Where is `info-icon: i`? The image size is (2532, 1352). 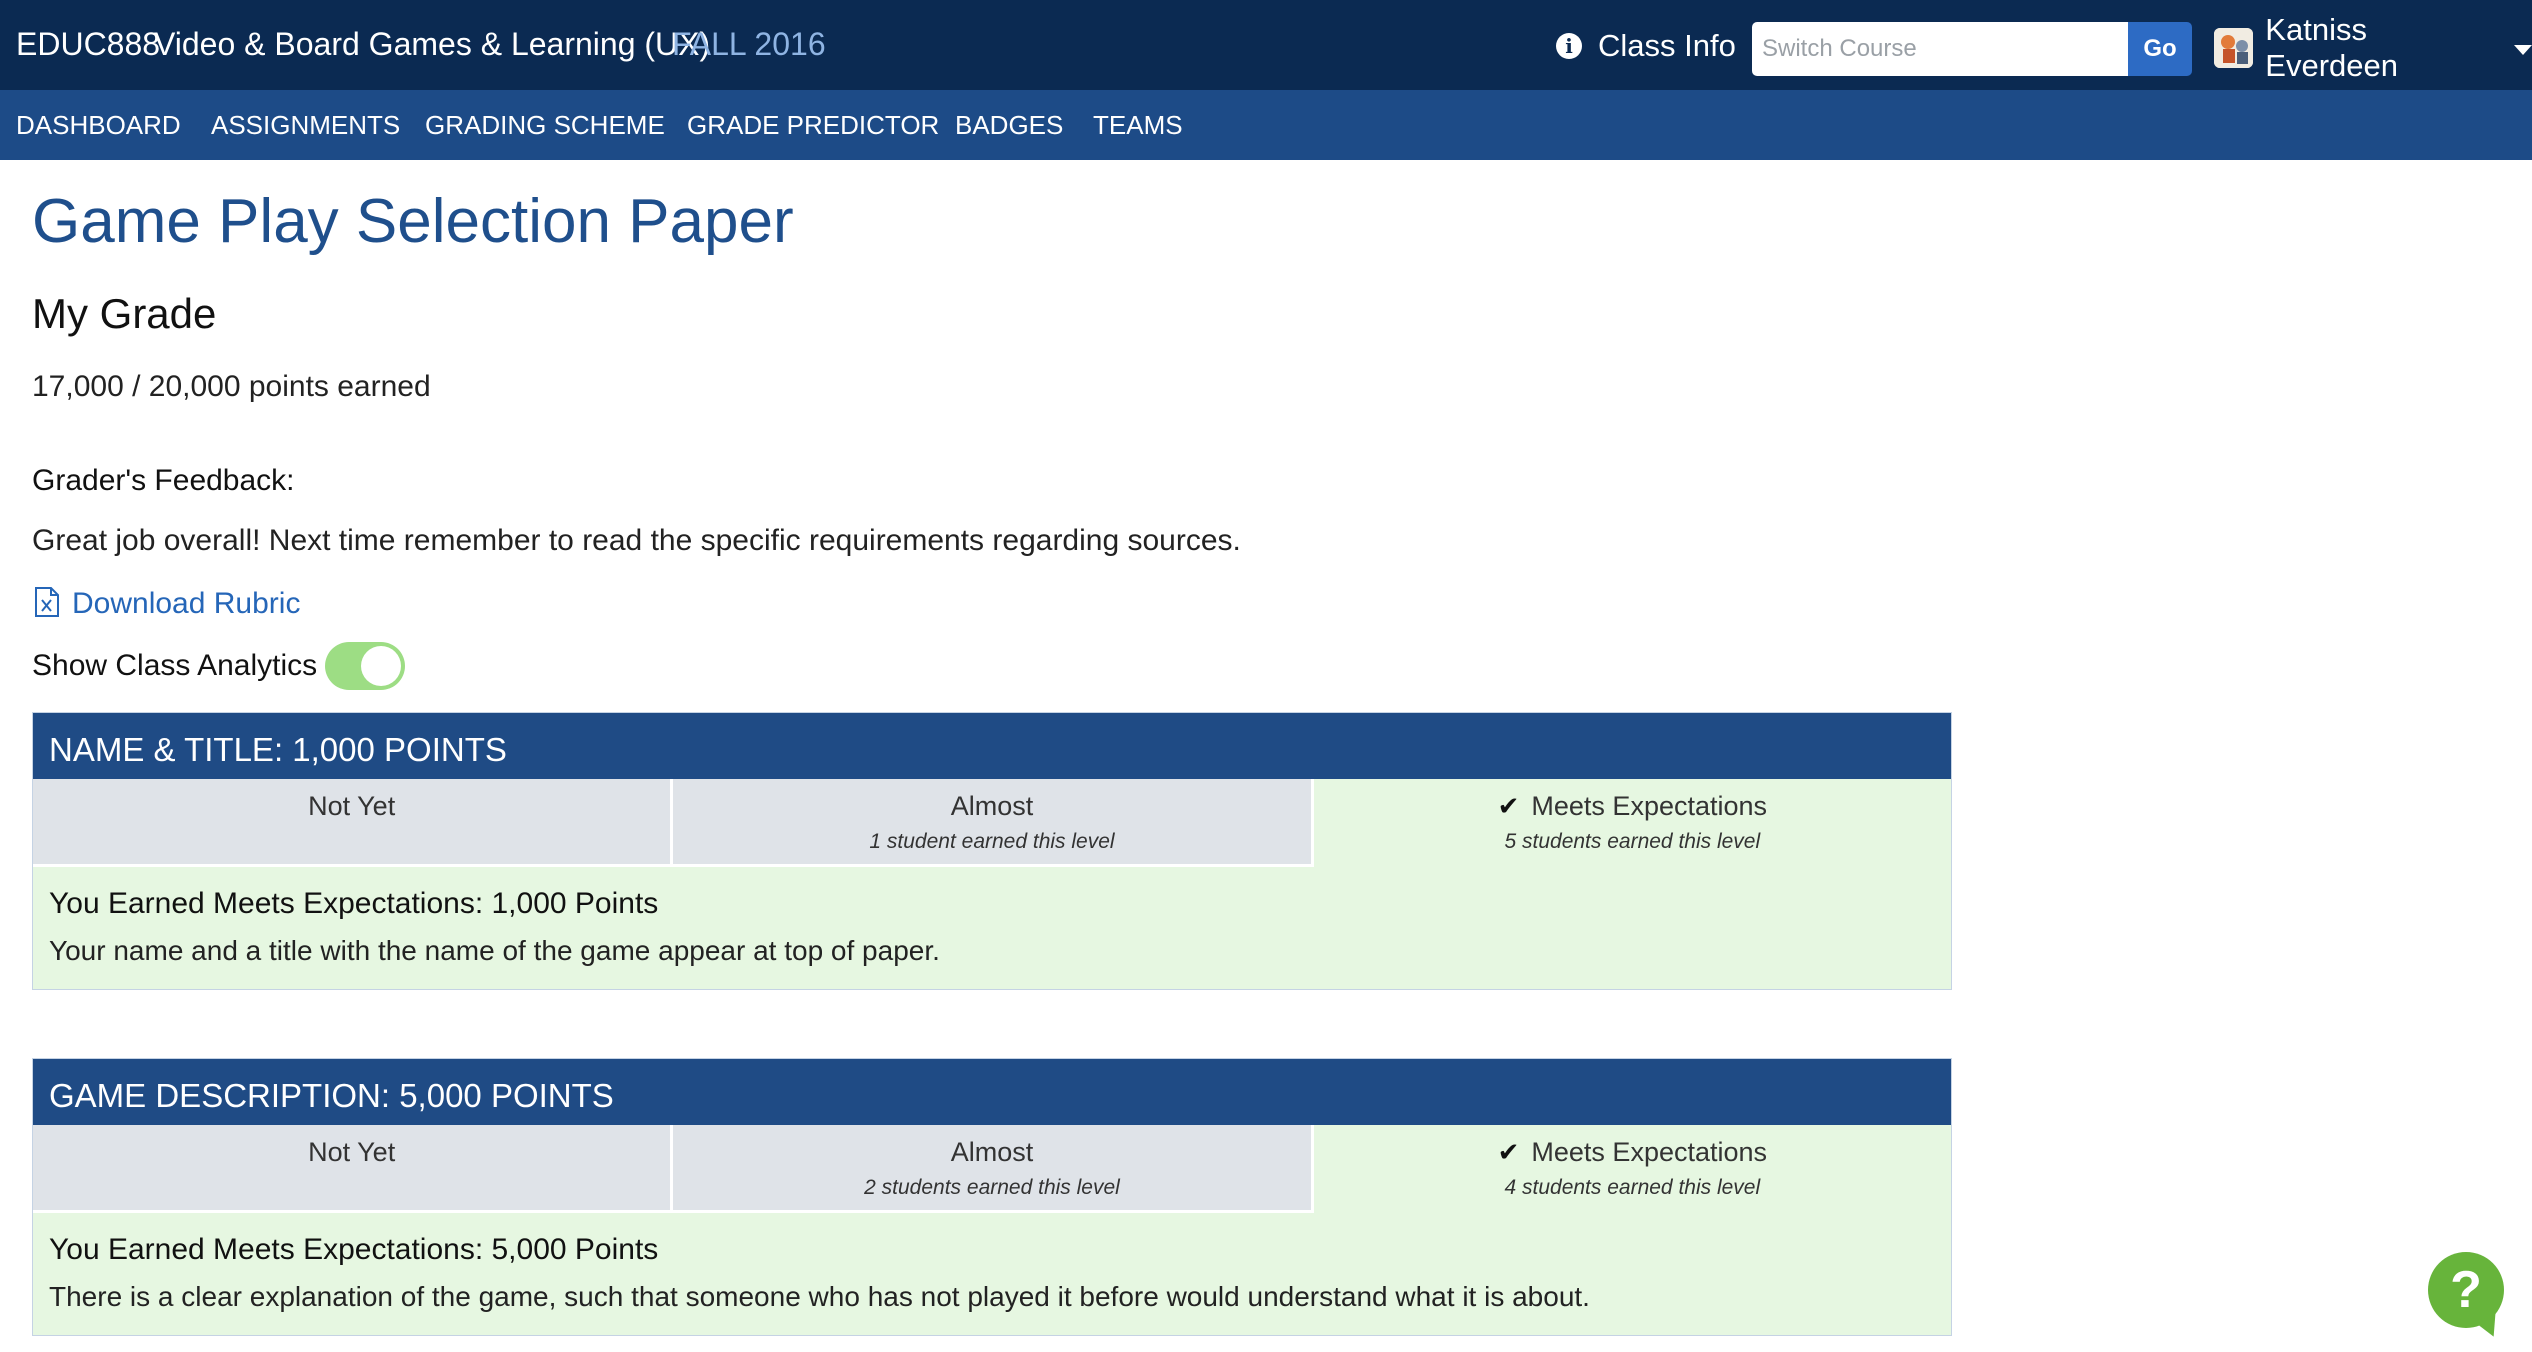 info-icon: i is located at coordinates (1569, 46).